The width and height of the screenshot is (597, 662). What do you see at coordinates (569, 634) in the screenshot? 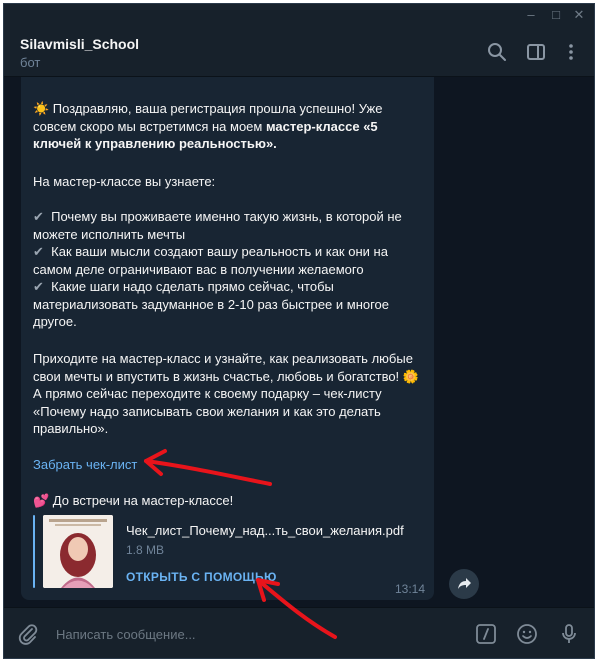
I see `microphone-icon` at bounding box center [569, 634].